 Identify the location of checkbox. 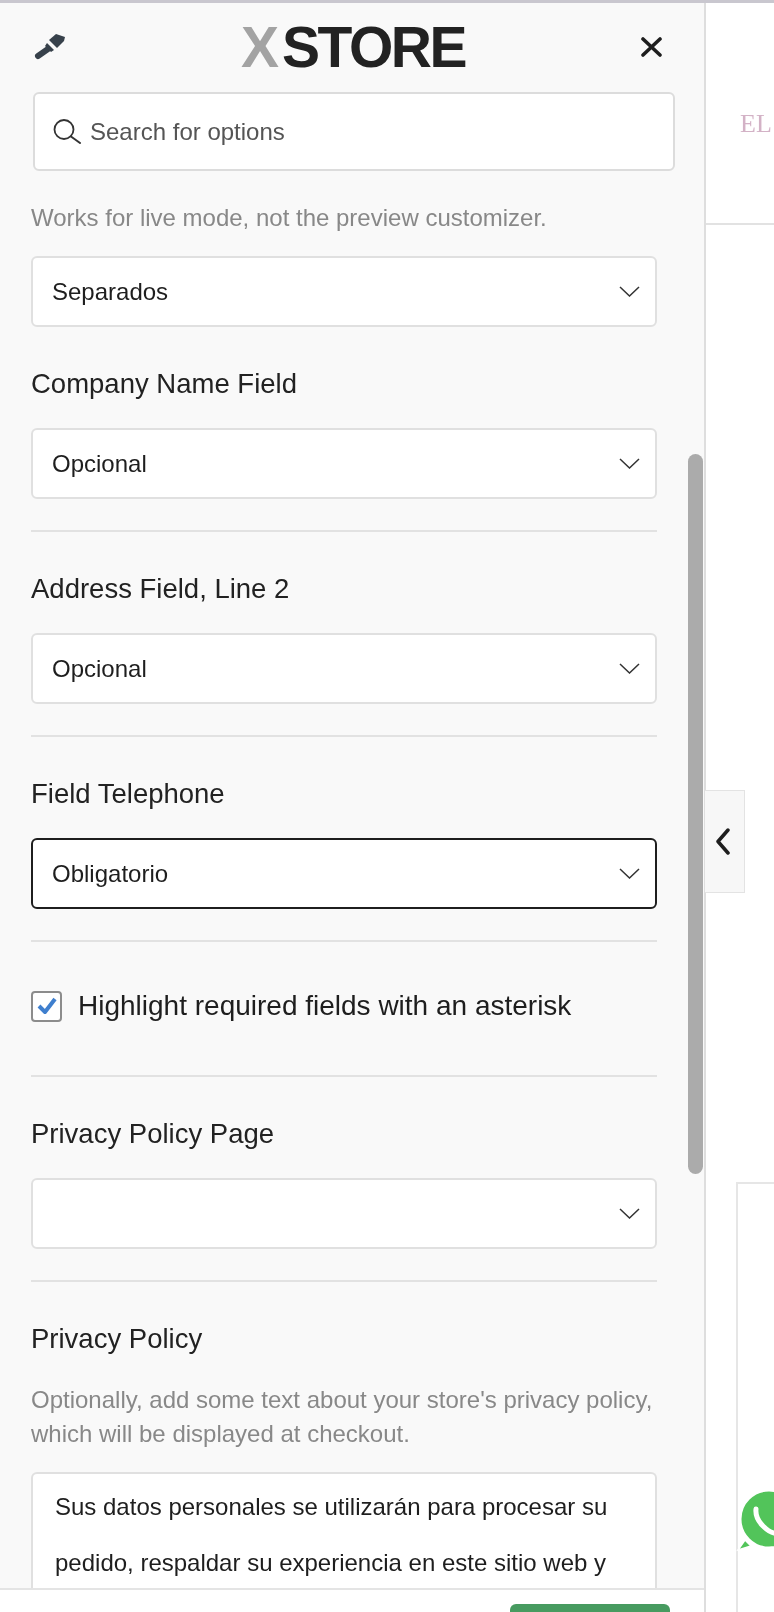
(46, 1006).